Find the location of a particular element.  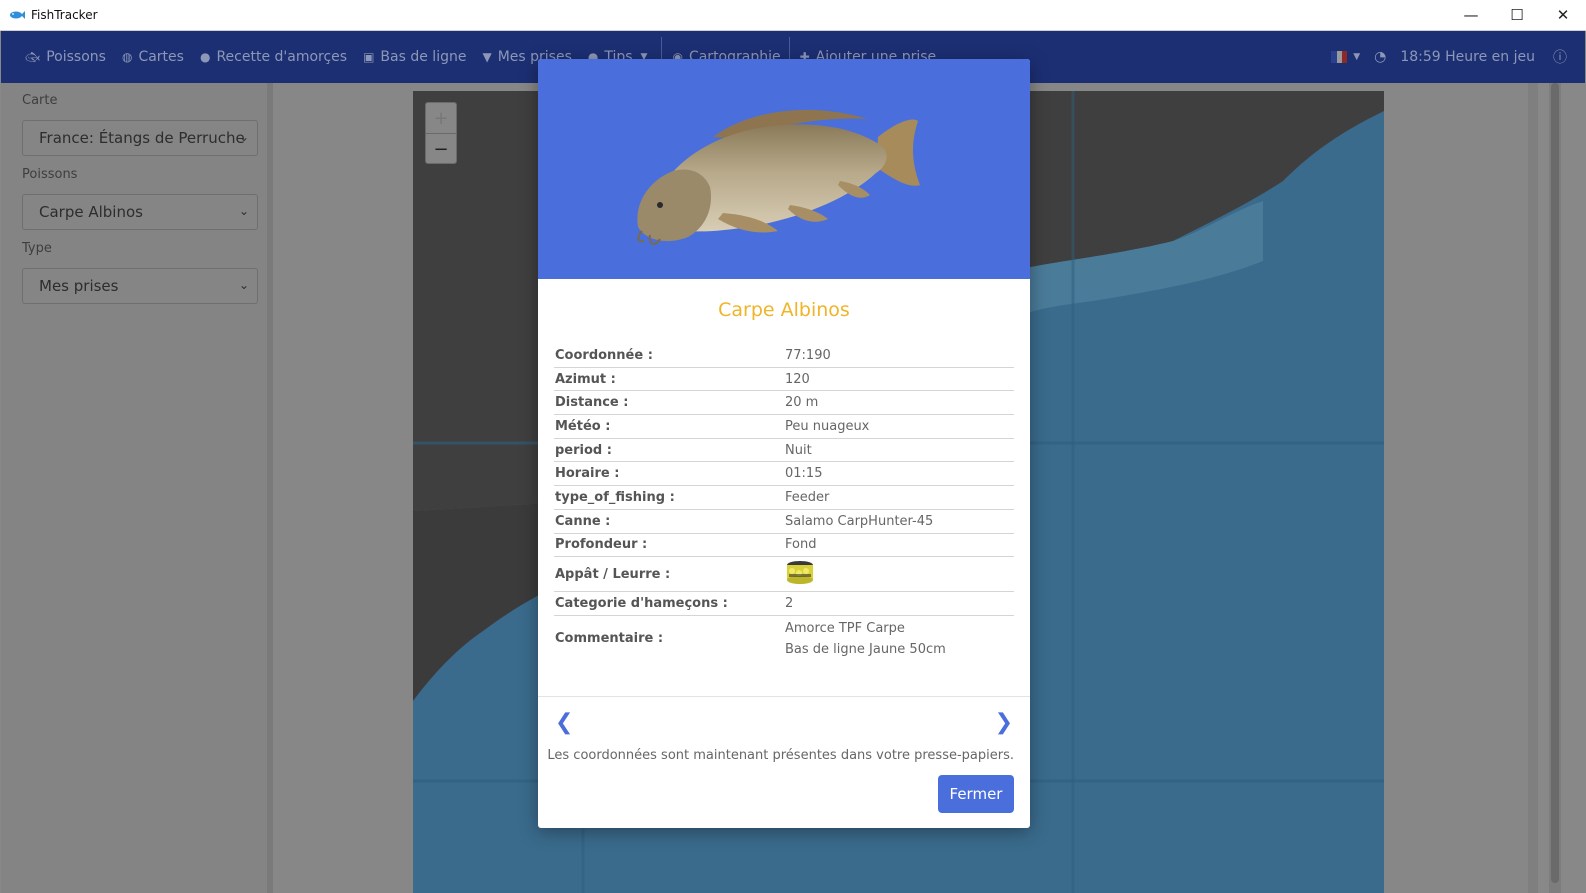

comment-line: Bas de ligne Jaune 50cm is located at coordinates (865, 649).